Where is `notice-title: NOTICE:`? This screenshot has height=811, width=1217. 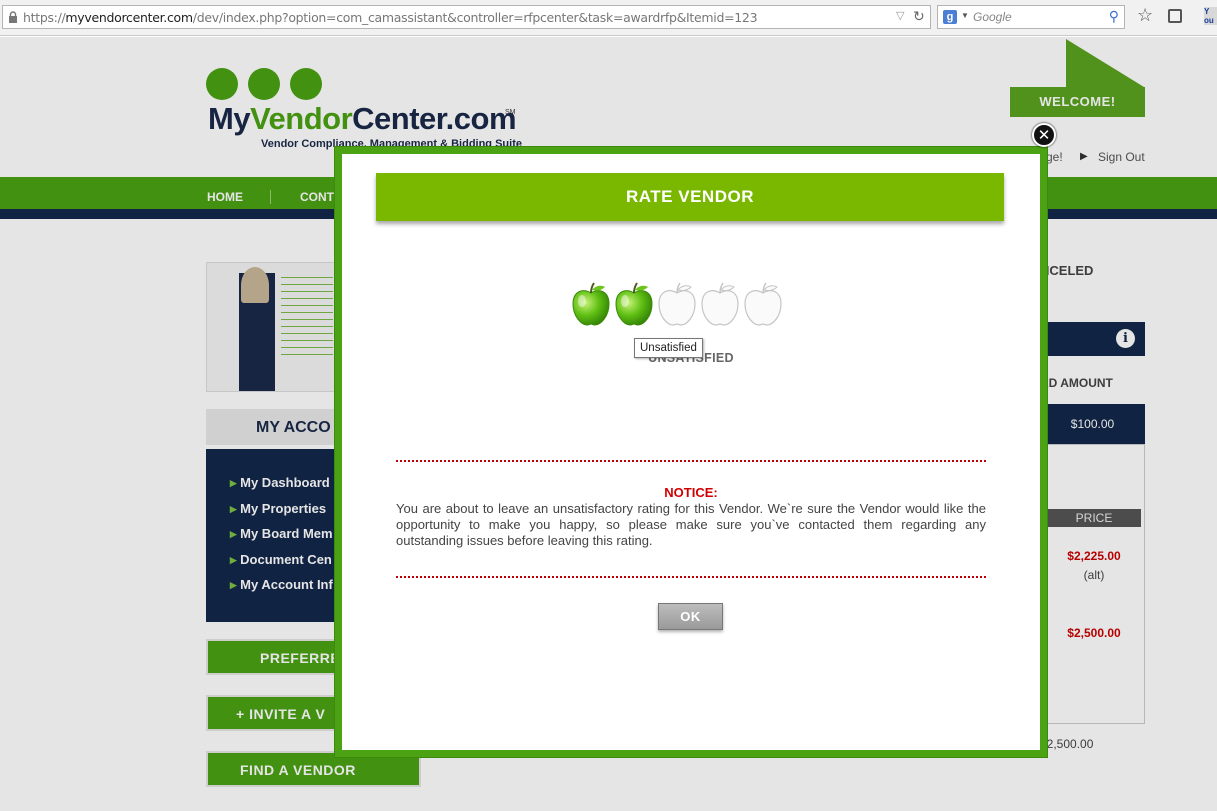 notice-title: NOTICE: is located at coordinates (691, 492).